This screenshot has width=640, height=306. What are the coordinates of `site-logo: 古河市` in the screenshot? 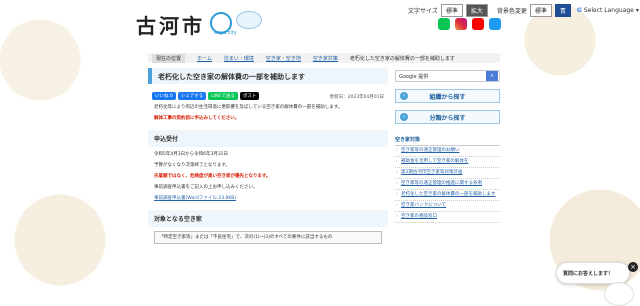 It's located at (170, 24).